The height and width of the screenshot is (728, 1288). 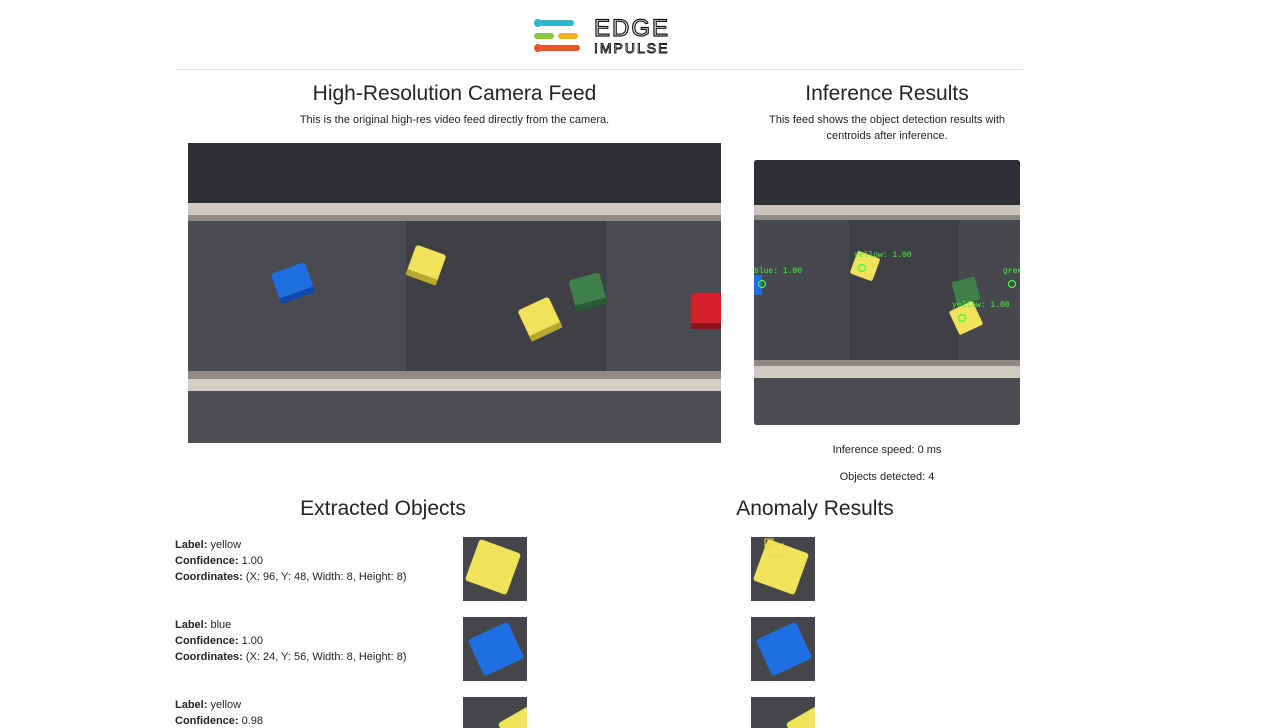 I want to click on logo-bars-icon, so click(x=557, y=36).